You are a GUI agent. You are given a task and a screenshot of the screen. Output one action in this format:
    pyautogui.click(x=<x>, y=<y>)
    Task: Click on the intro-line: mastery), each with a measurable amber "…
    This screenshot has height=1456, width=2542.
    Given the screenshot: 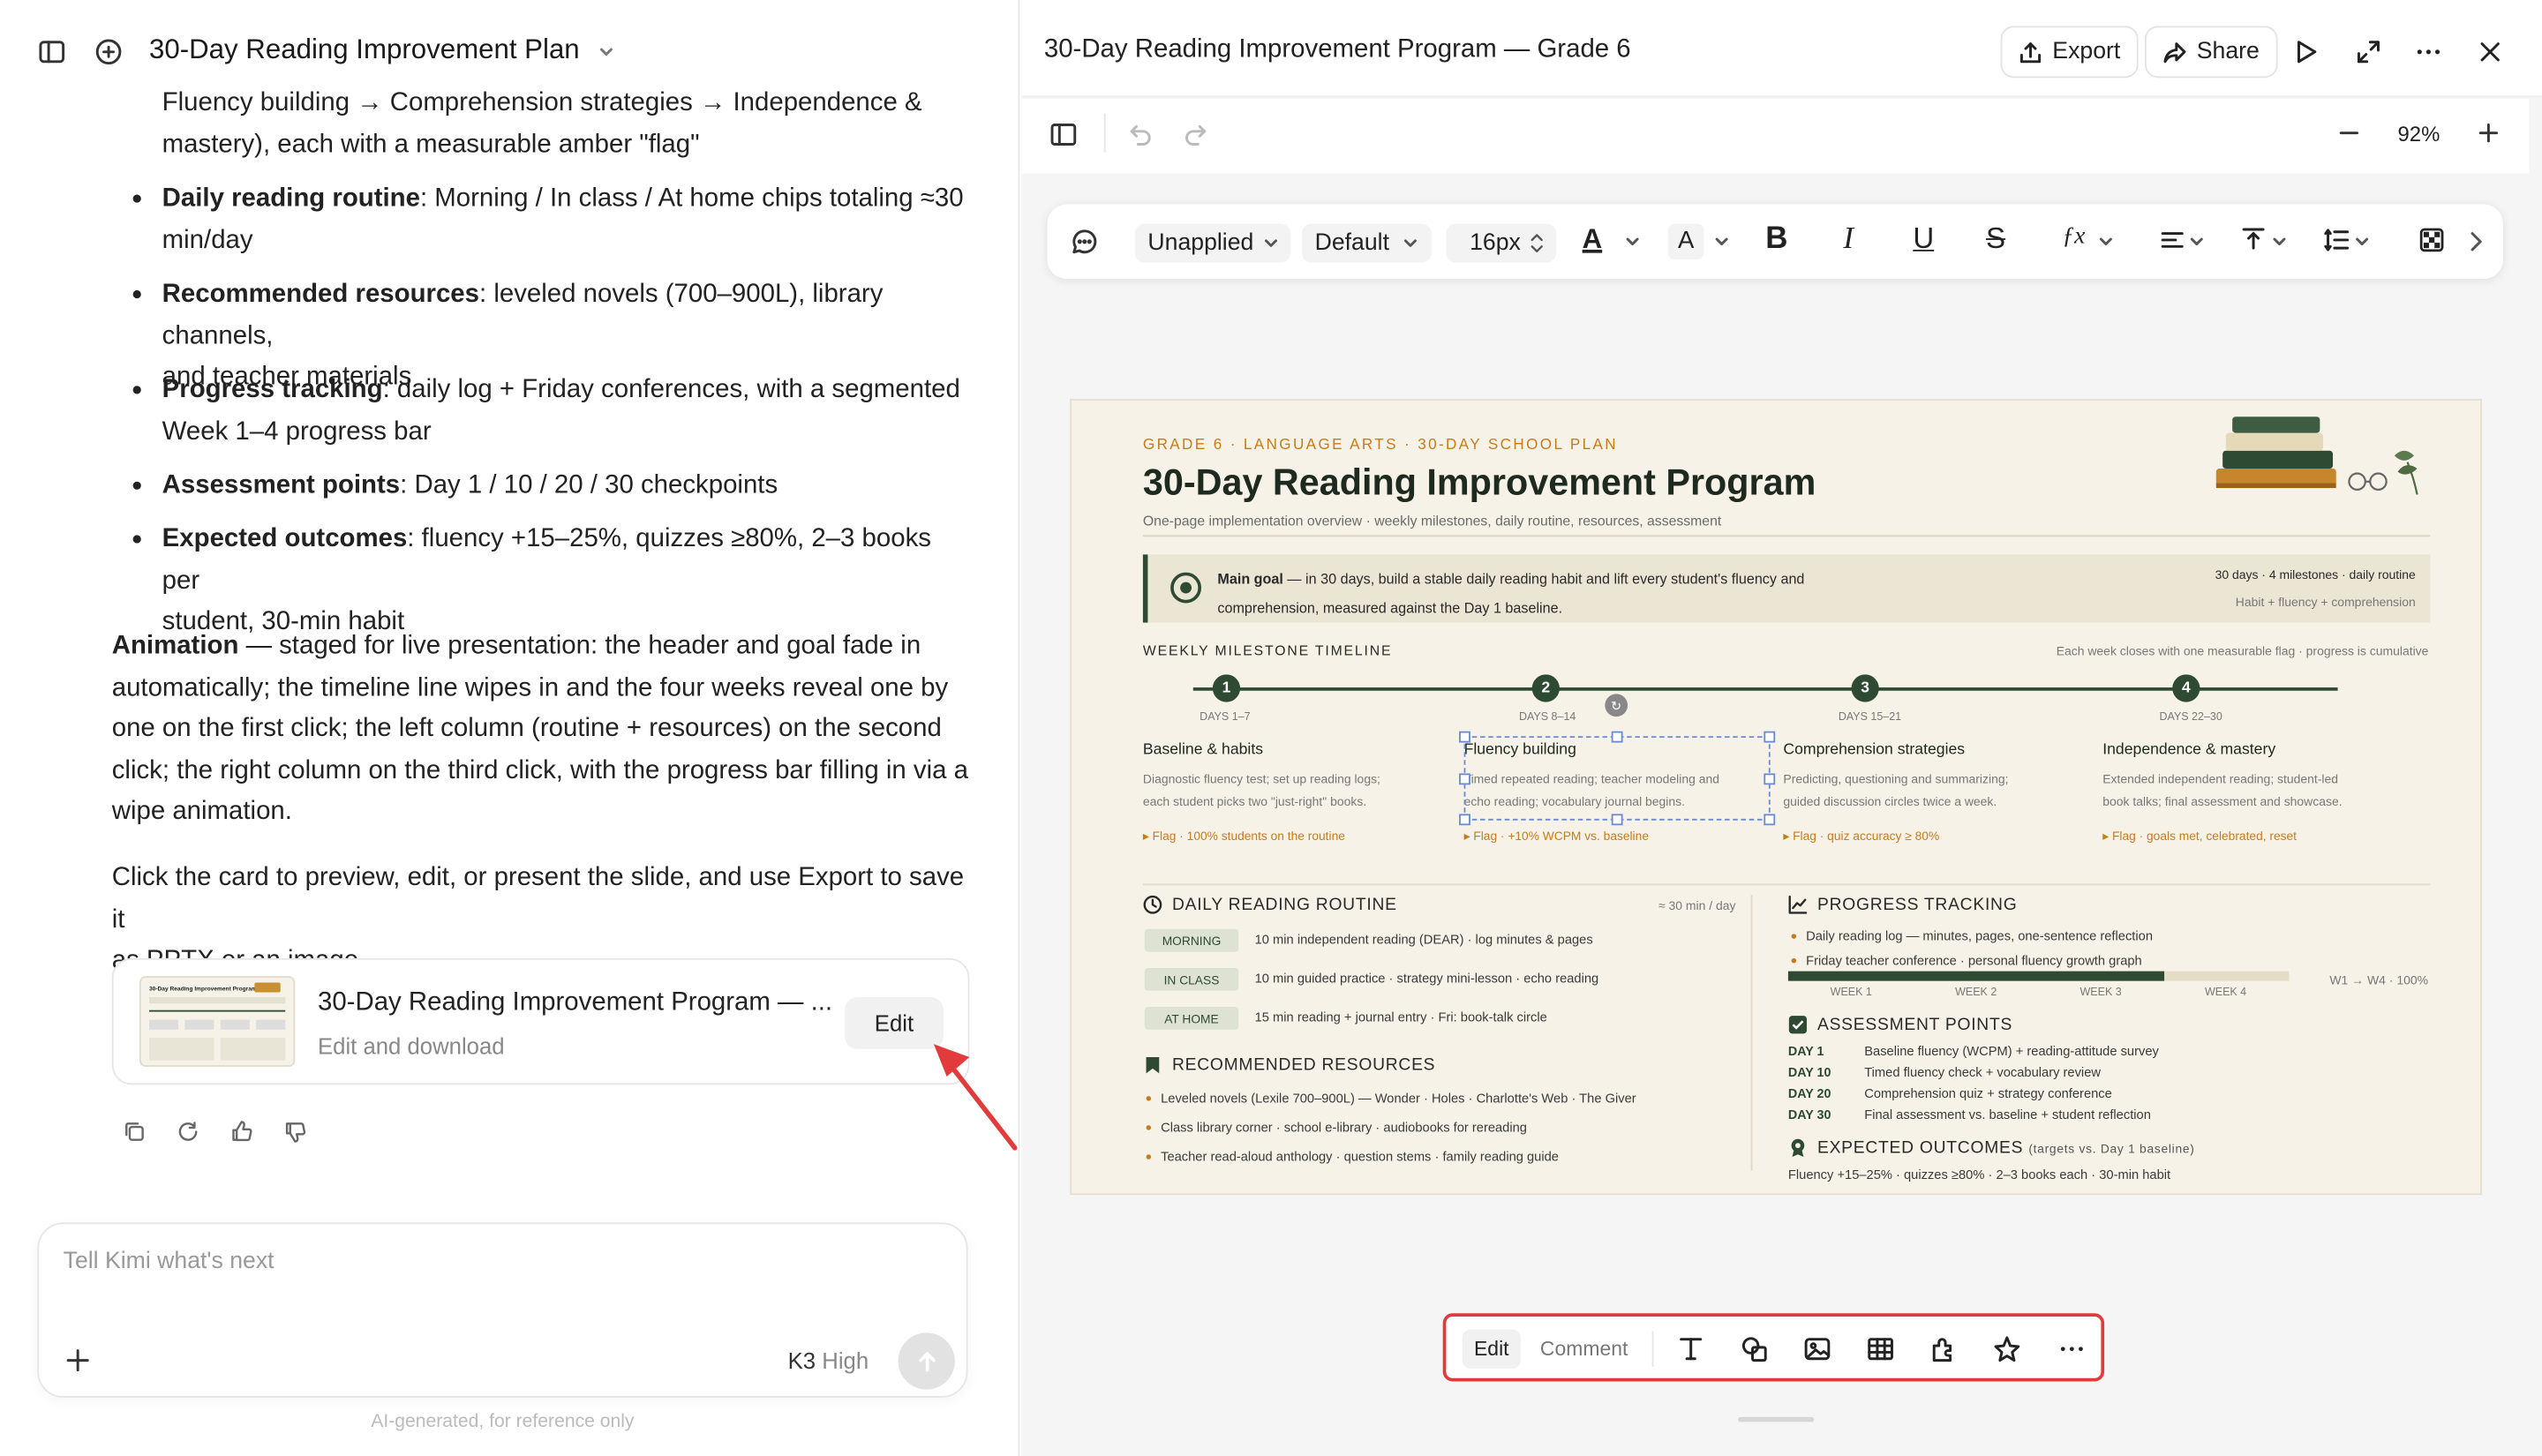 What is the action you would take?
    pyautogui.click(x=431, y=144)
    